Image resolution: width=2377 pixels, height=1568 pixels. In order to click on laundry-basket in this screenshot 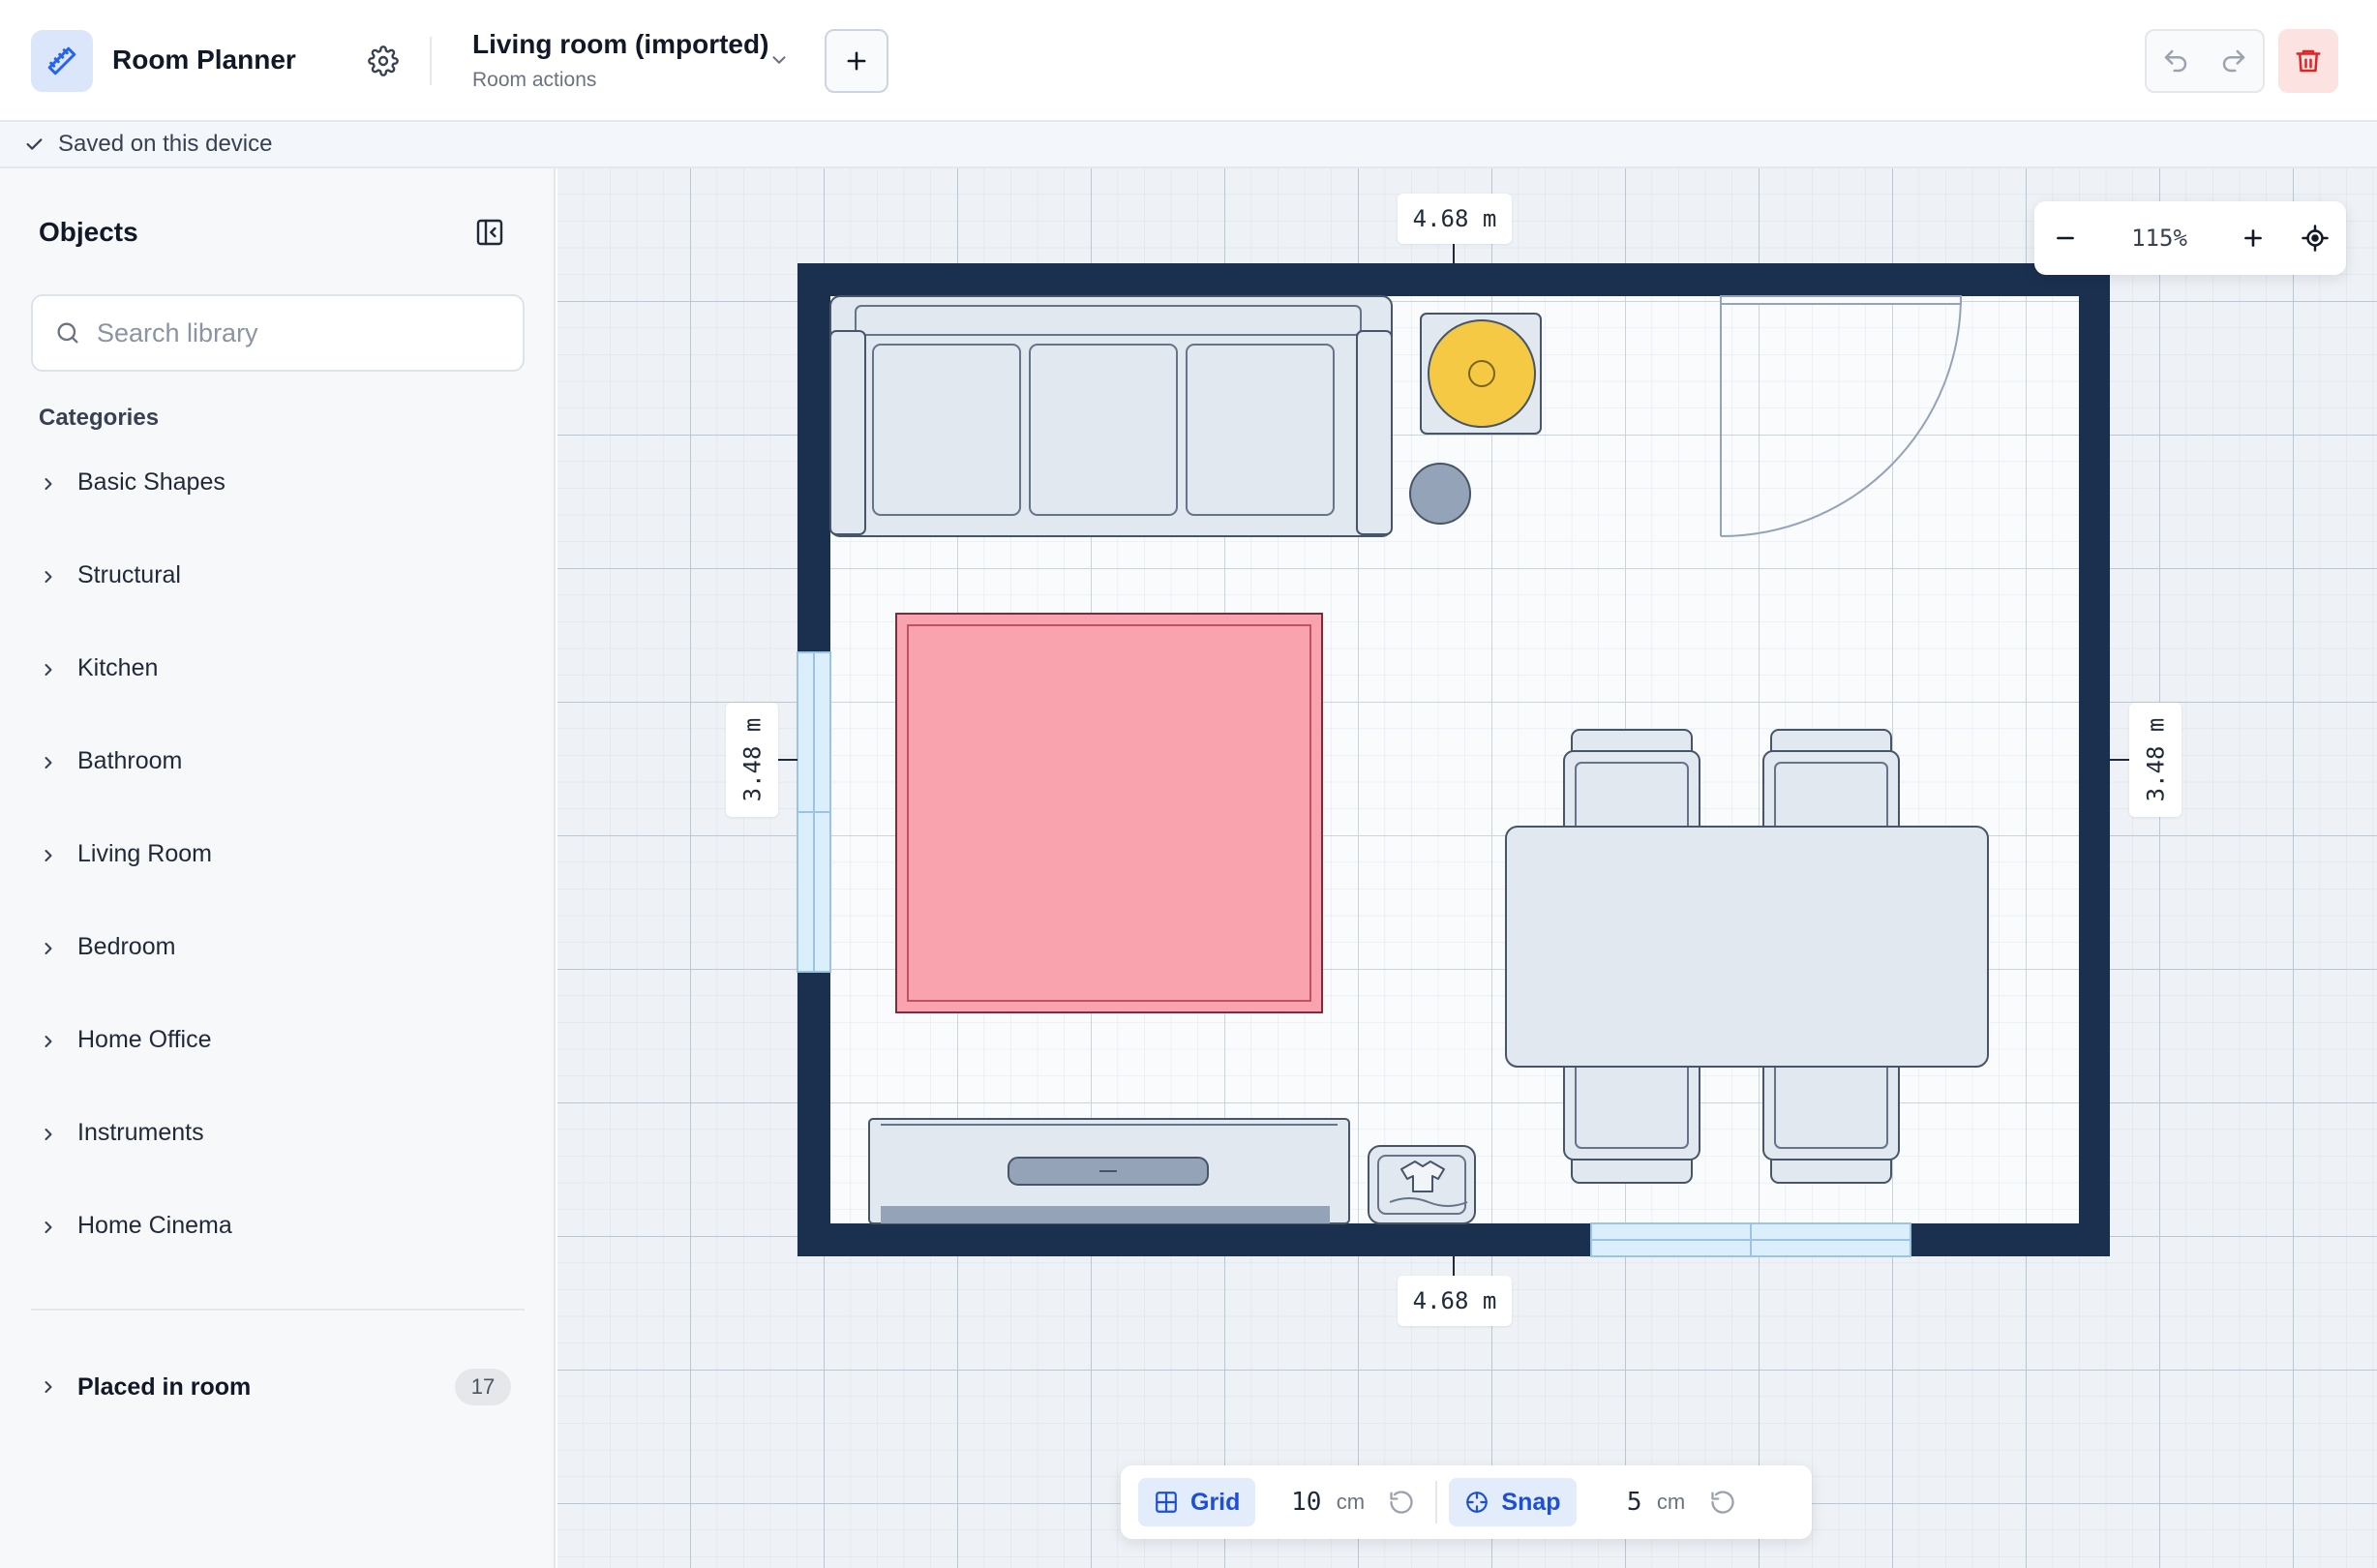, I will do `click(1422, 1184)`.